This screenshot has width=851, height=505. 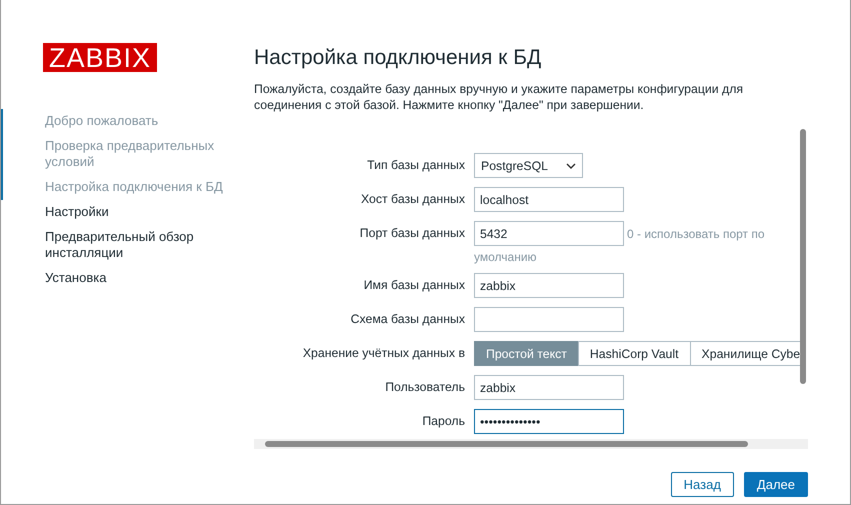 What do you see at coordinates (119, 245) in the screenshot?
I see `step-item: Предварительный обзор инсталляции` at bounding box center [119, 245].